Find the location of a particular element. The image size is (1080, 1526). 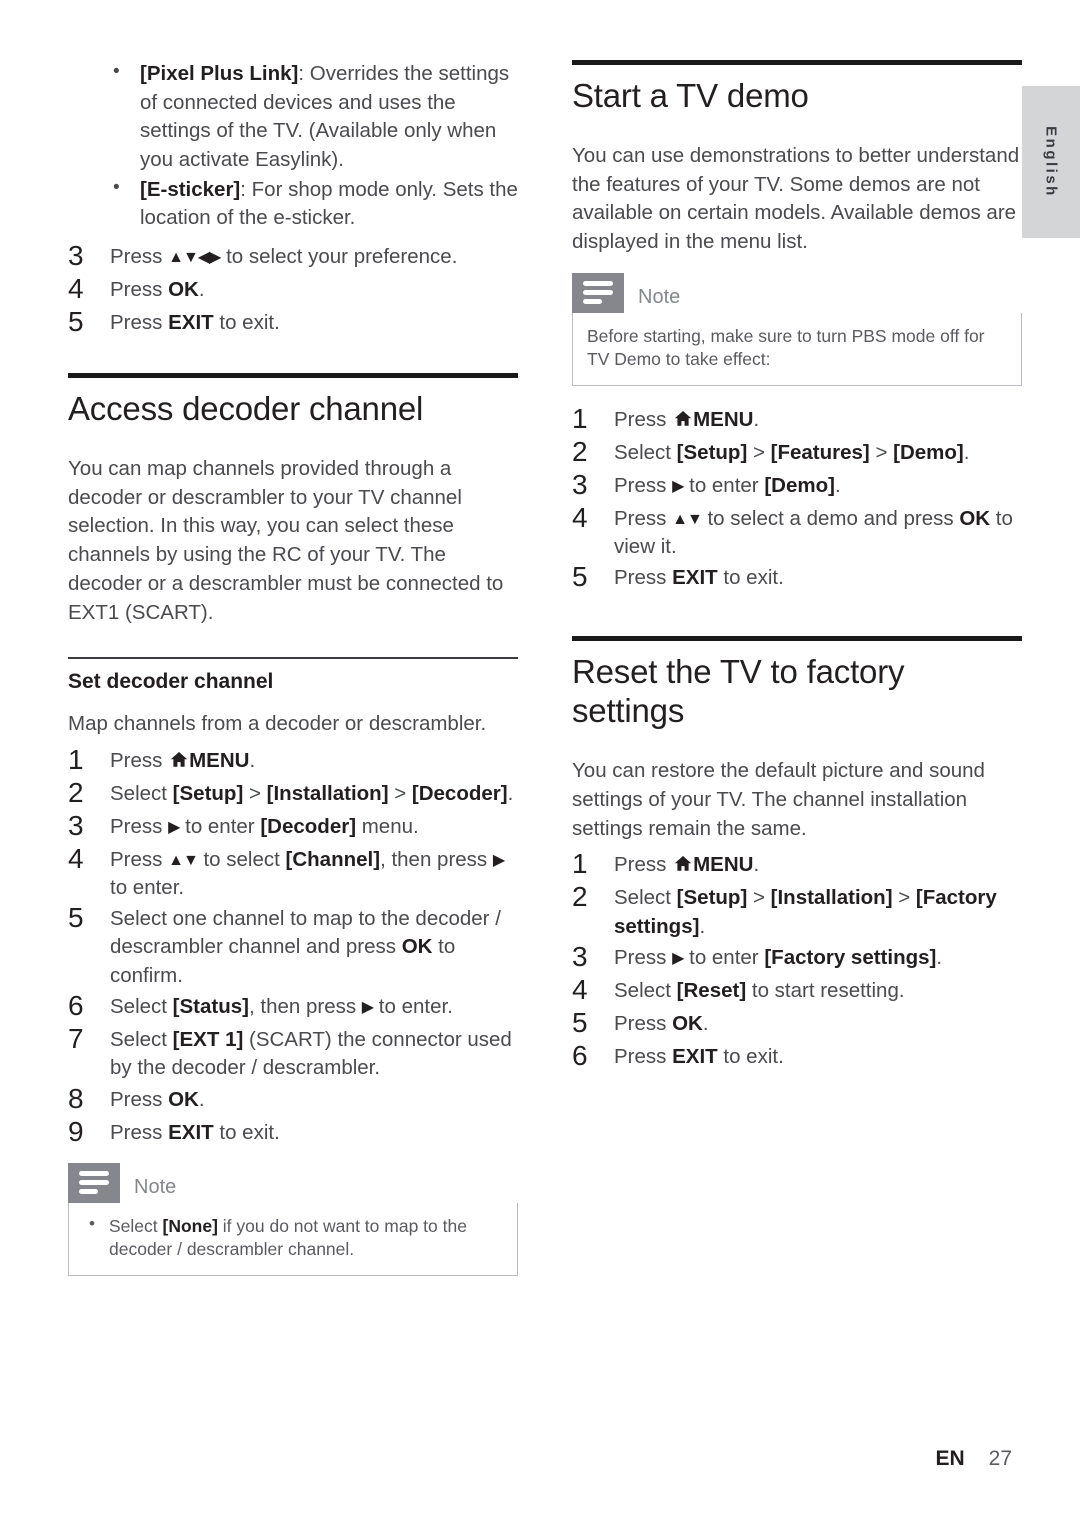

home-icon is located at coordinates (683, 421).